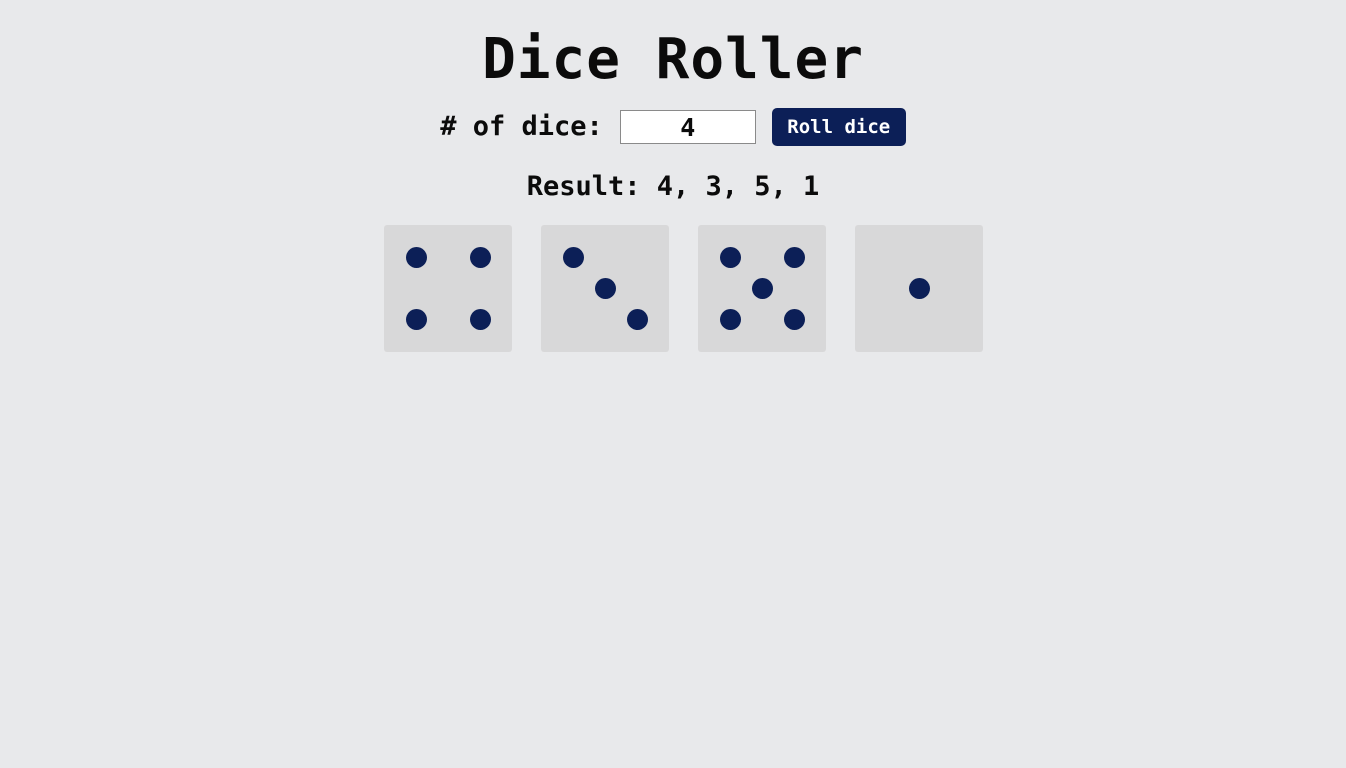 This screenshot has width=1346, height=768. I want to click on dice-count-input, so click(687, 127).